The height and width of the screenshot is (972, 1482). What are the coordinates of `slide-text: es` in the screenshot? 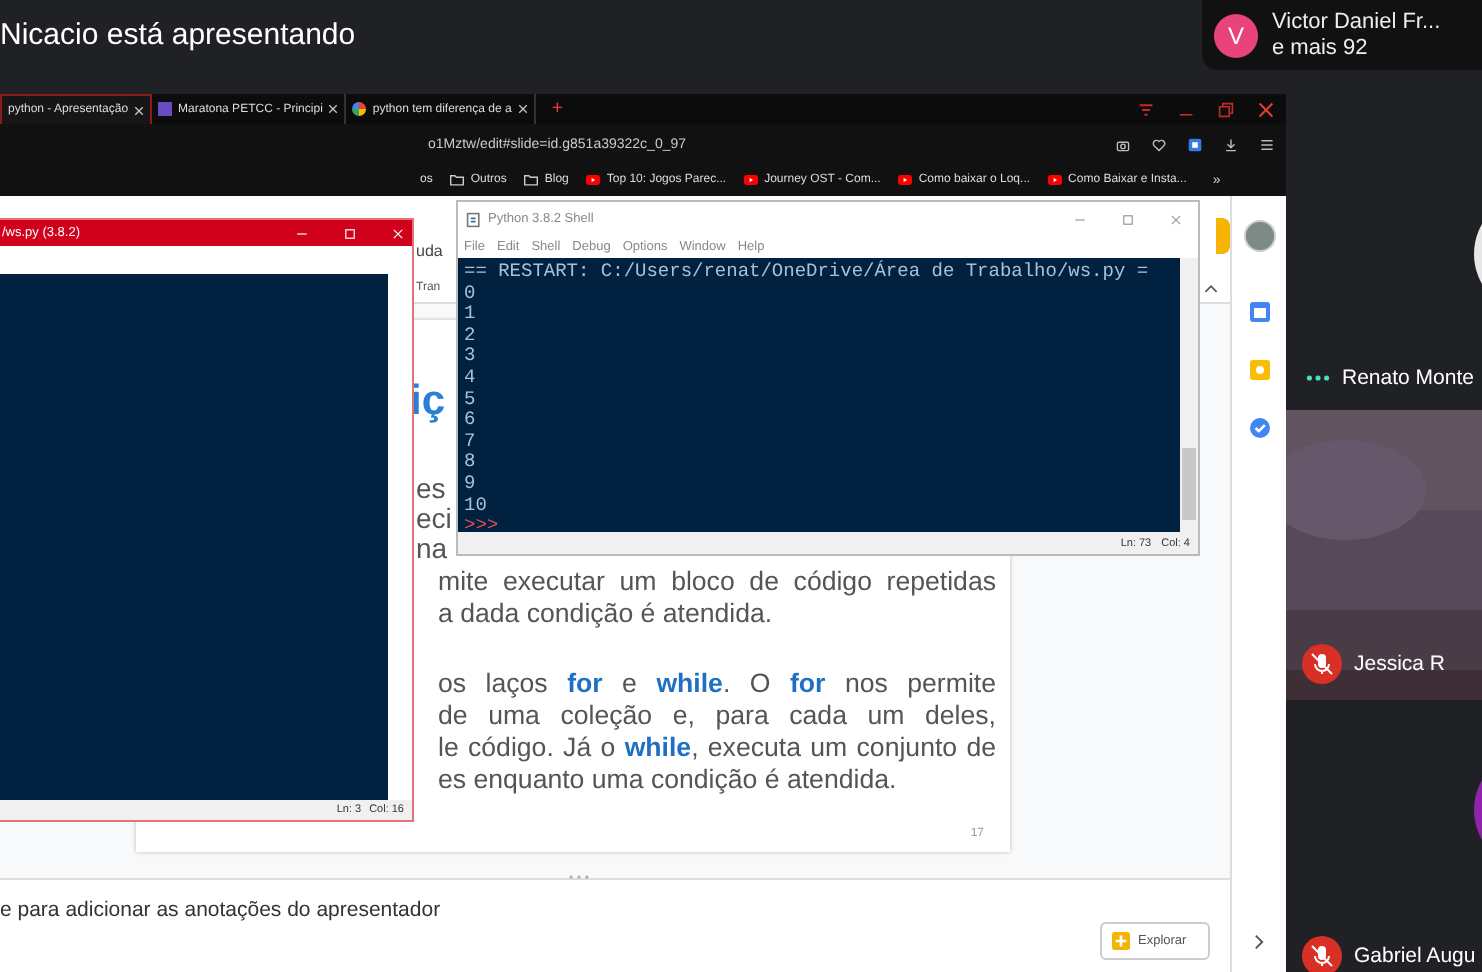 It's located at (432, 489).